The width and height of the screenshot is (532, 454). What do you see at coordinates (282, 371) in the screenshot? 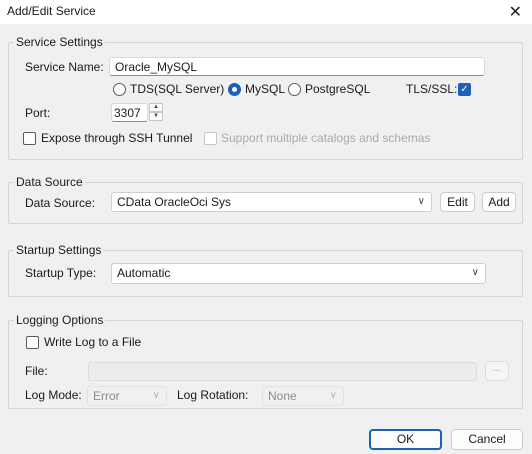
I see `file-path-input` at bounding box center [282, 371].